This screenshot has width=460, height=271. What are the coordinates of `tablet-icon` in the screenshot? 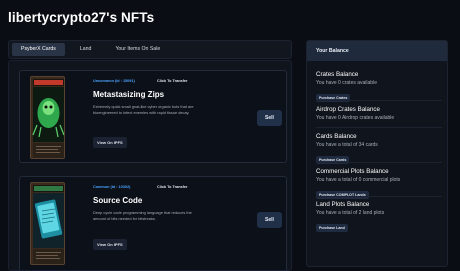 It's located at (47, 223).